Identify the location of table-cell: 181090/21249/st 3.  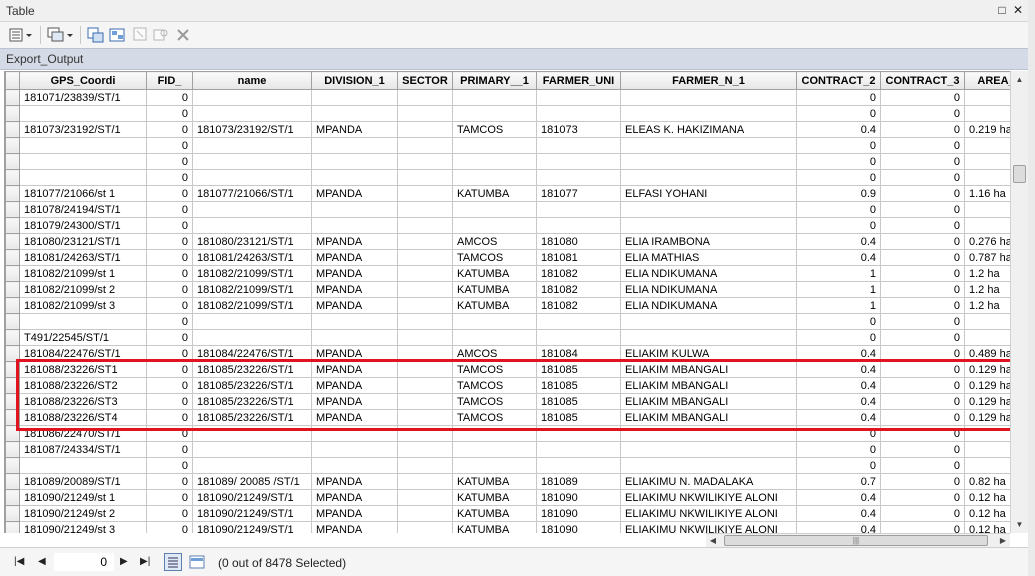
(83, 527).